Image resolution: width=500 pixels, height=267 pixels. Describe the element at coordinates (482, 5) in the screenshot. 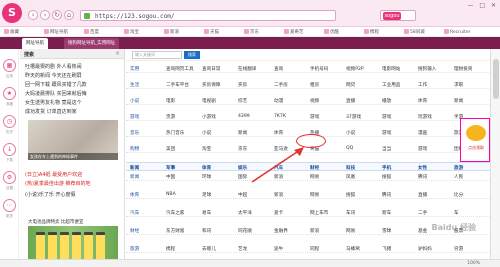

I see `window-controls: — □ ✕` at that location.